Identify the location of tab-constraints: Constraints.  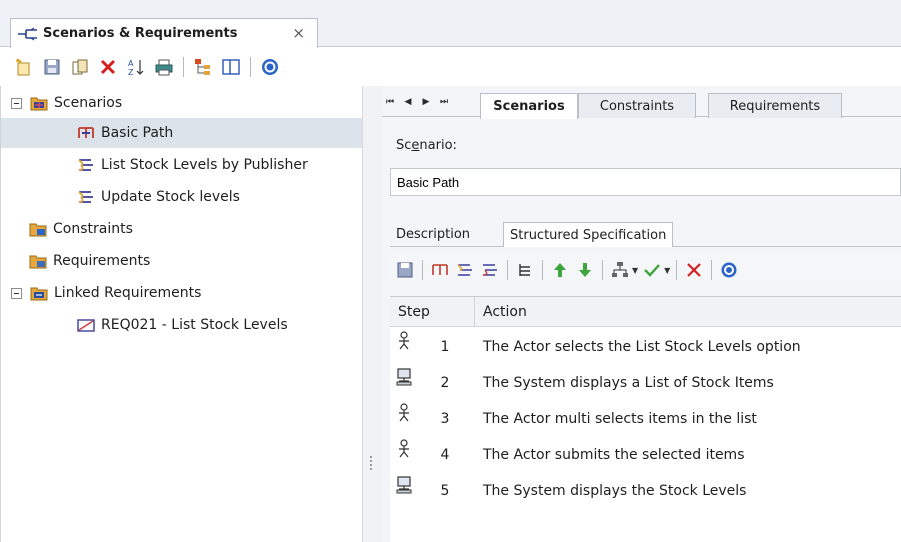
(637, 105).